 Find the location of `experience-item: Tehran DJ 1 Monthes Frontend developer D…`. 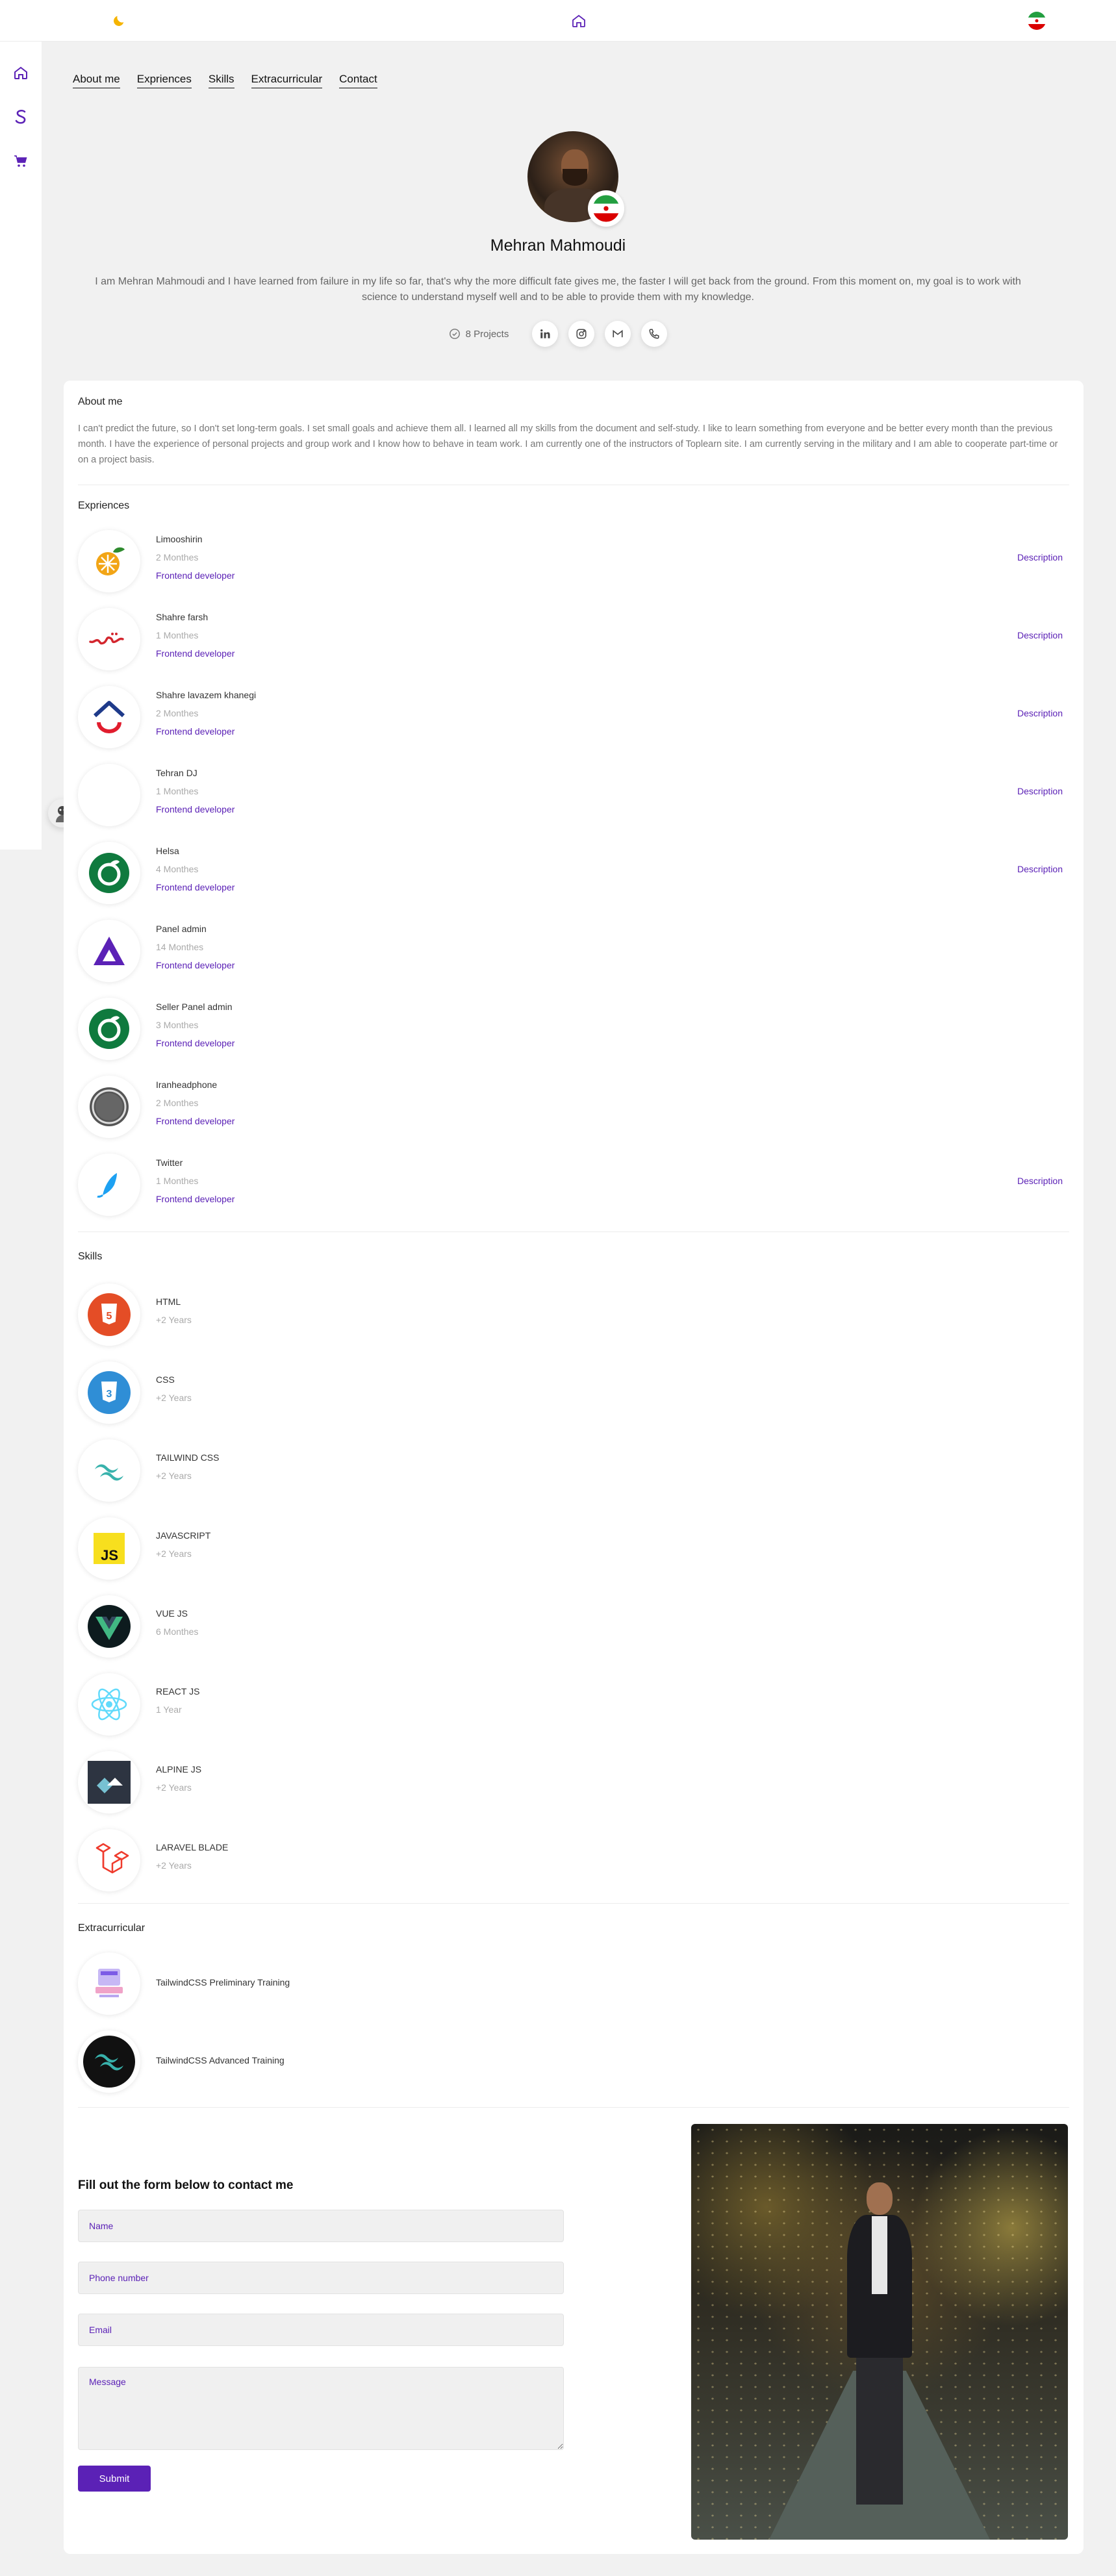

experience-item: Tehran DJ 1 Monthes Frontend developer D… is located at coordinates (573, 796).